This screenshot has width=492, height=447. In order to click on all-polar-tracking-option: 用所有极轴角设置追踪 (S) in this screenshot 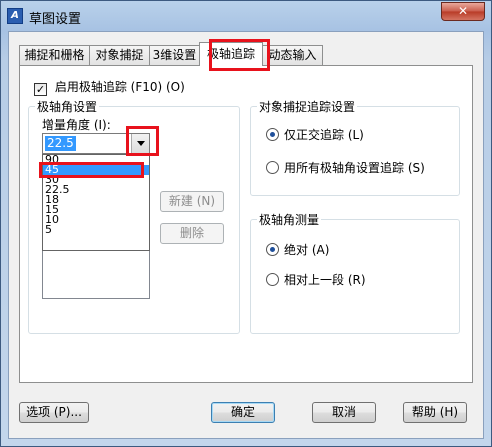, I will do `click(345, 167)`.